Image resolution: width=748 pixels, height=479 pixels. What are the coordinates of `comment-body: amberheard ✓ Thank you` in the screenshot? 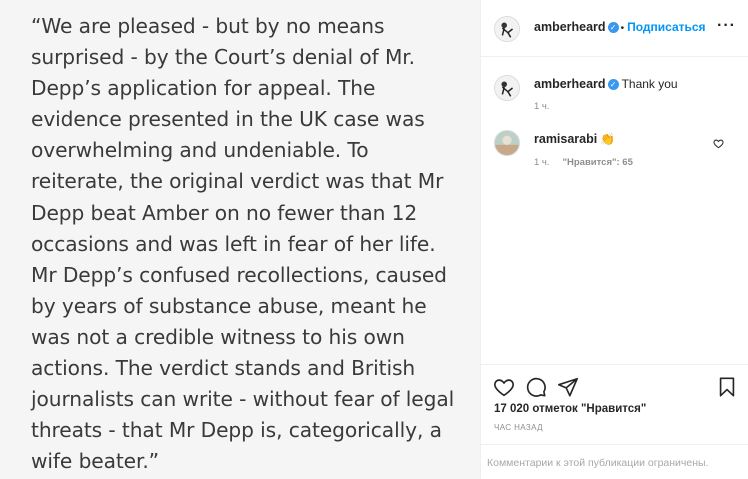 It's located at (606, 84).